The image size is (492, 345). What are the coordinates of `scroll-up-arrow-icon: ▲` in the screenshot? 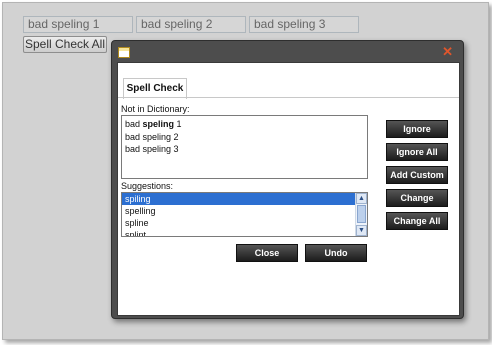 It's located at (361, 198).